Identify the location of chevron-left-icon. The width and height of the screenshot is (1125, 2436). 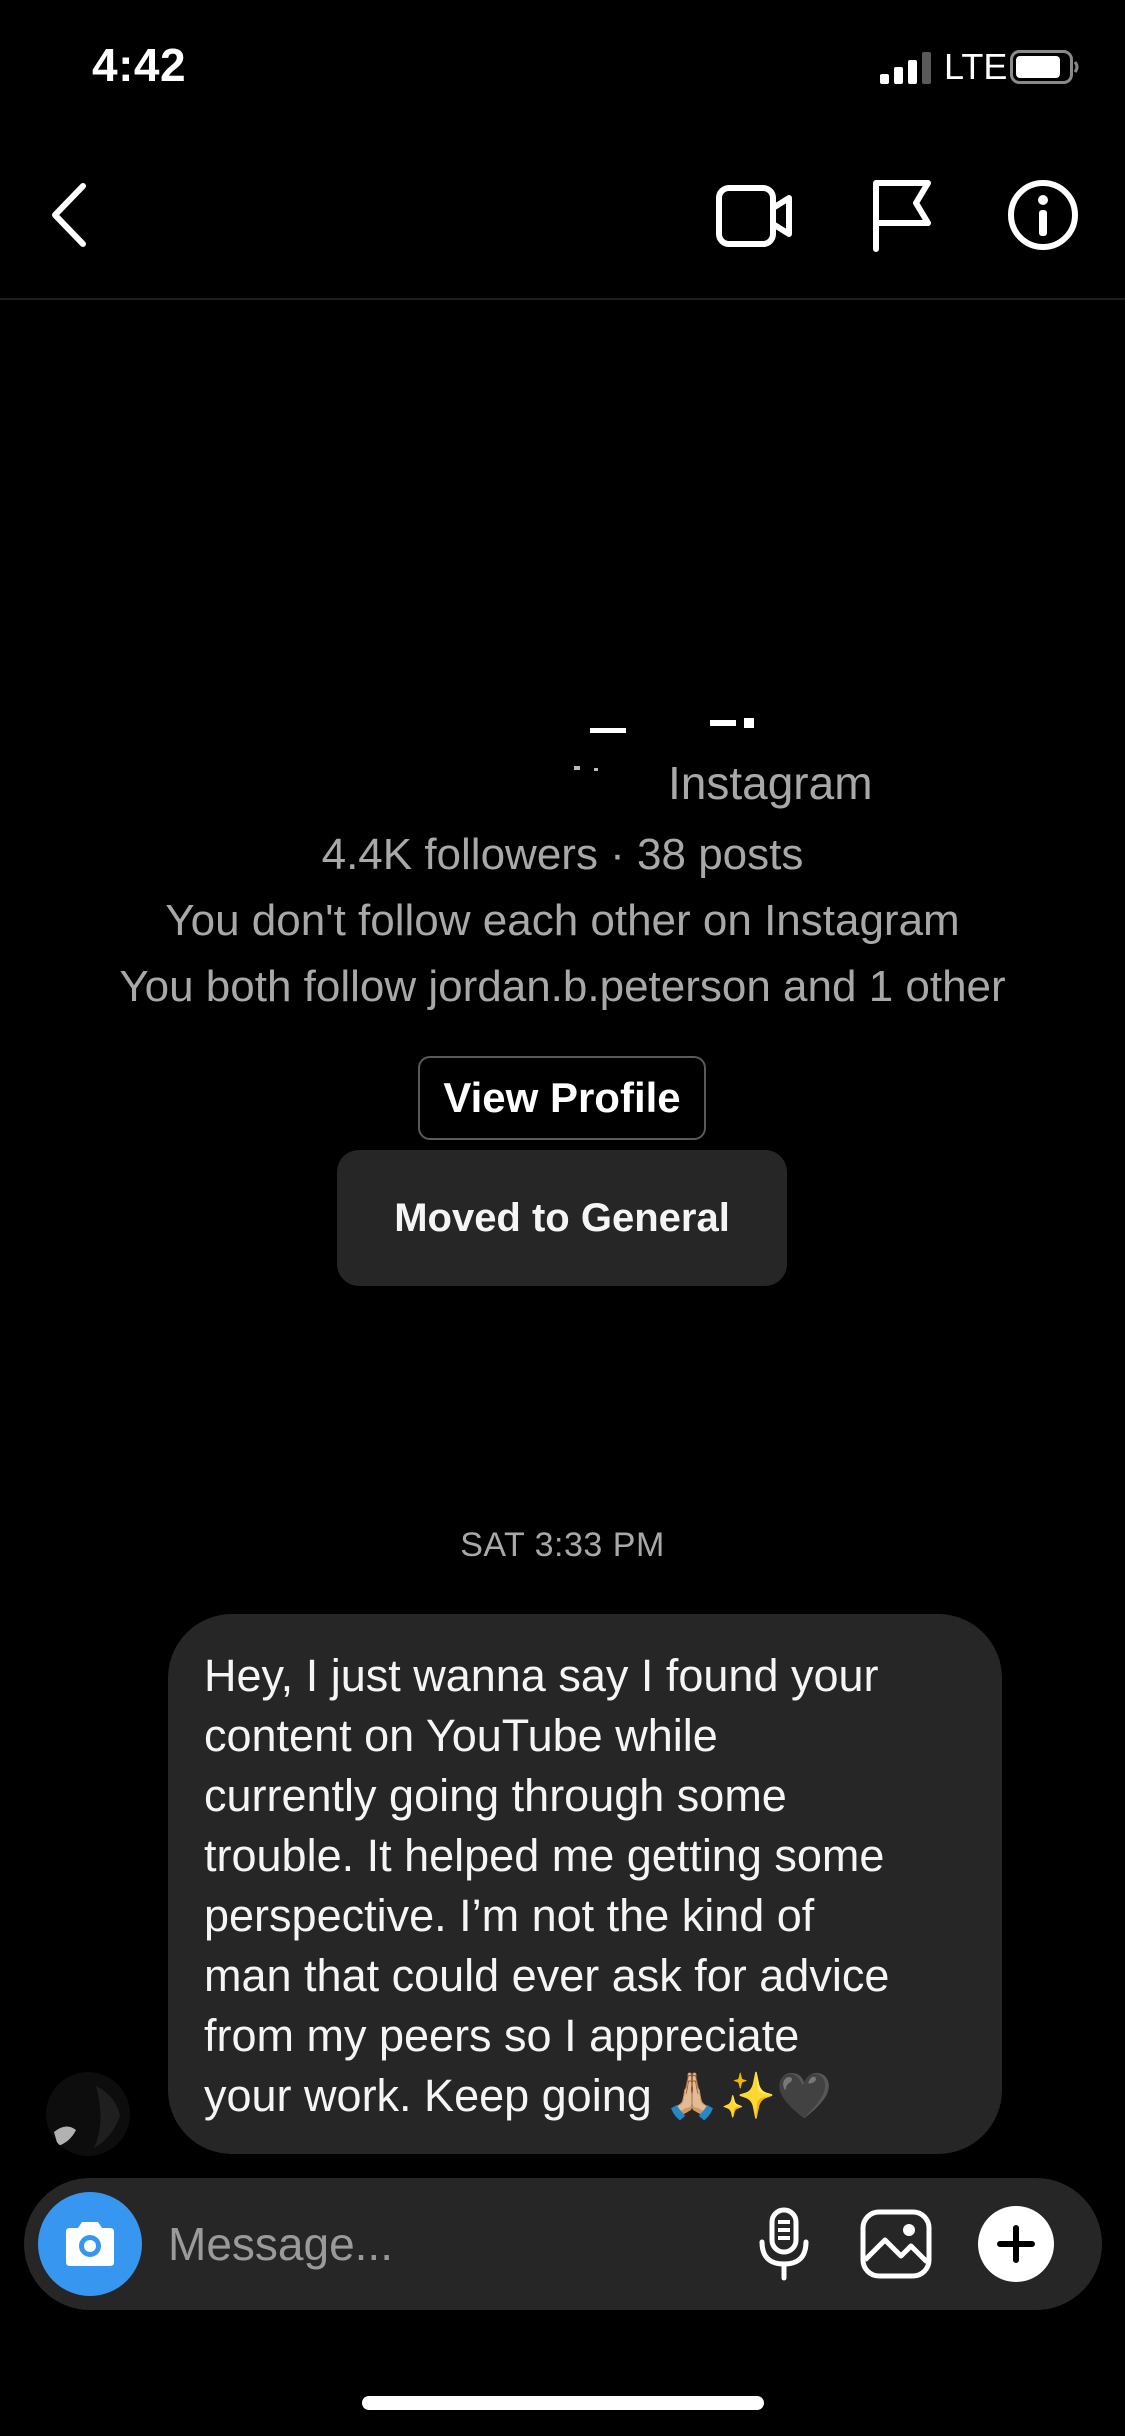
(69, 215).